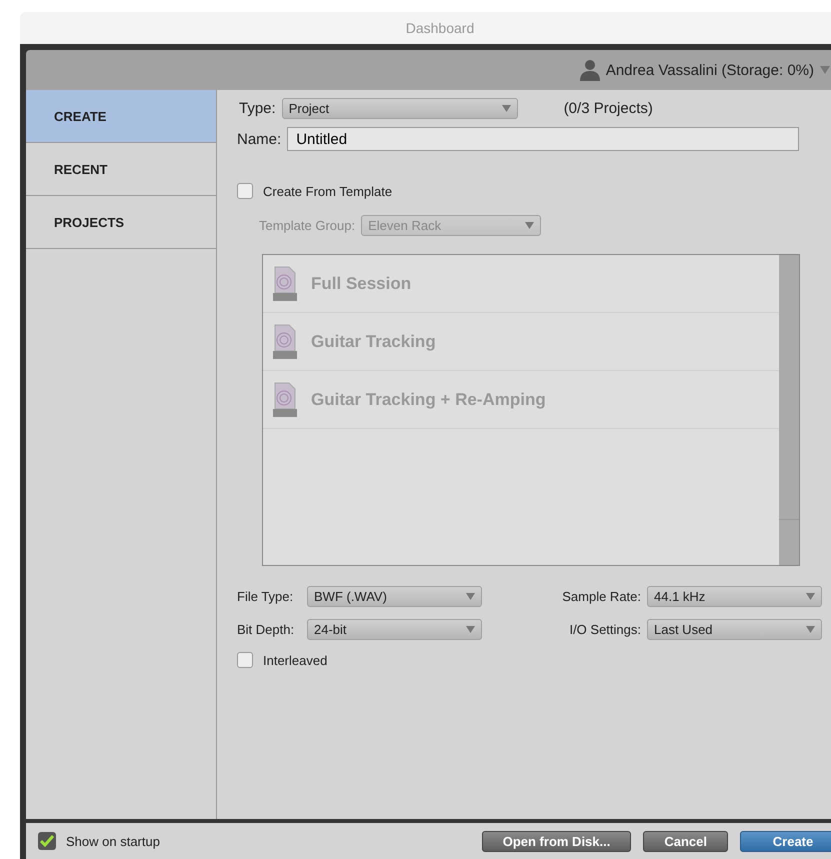 The height and width of the screenshot is (859, 831). Describe the element at coordinates (295, 660) in the screenshot. I see `checkbox-label: Interleaved` at that location.